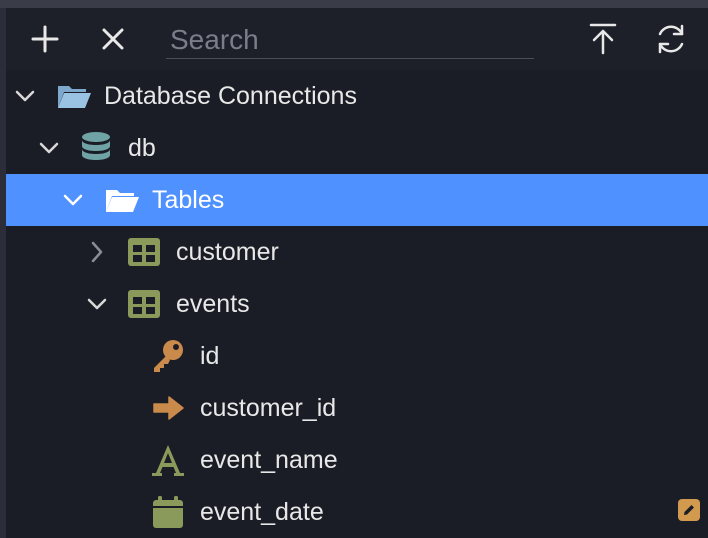 The image size is (708, 538). I want to click on add-connection-button, so click(45, 39).